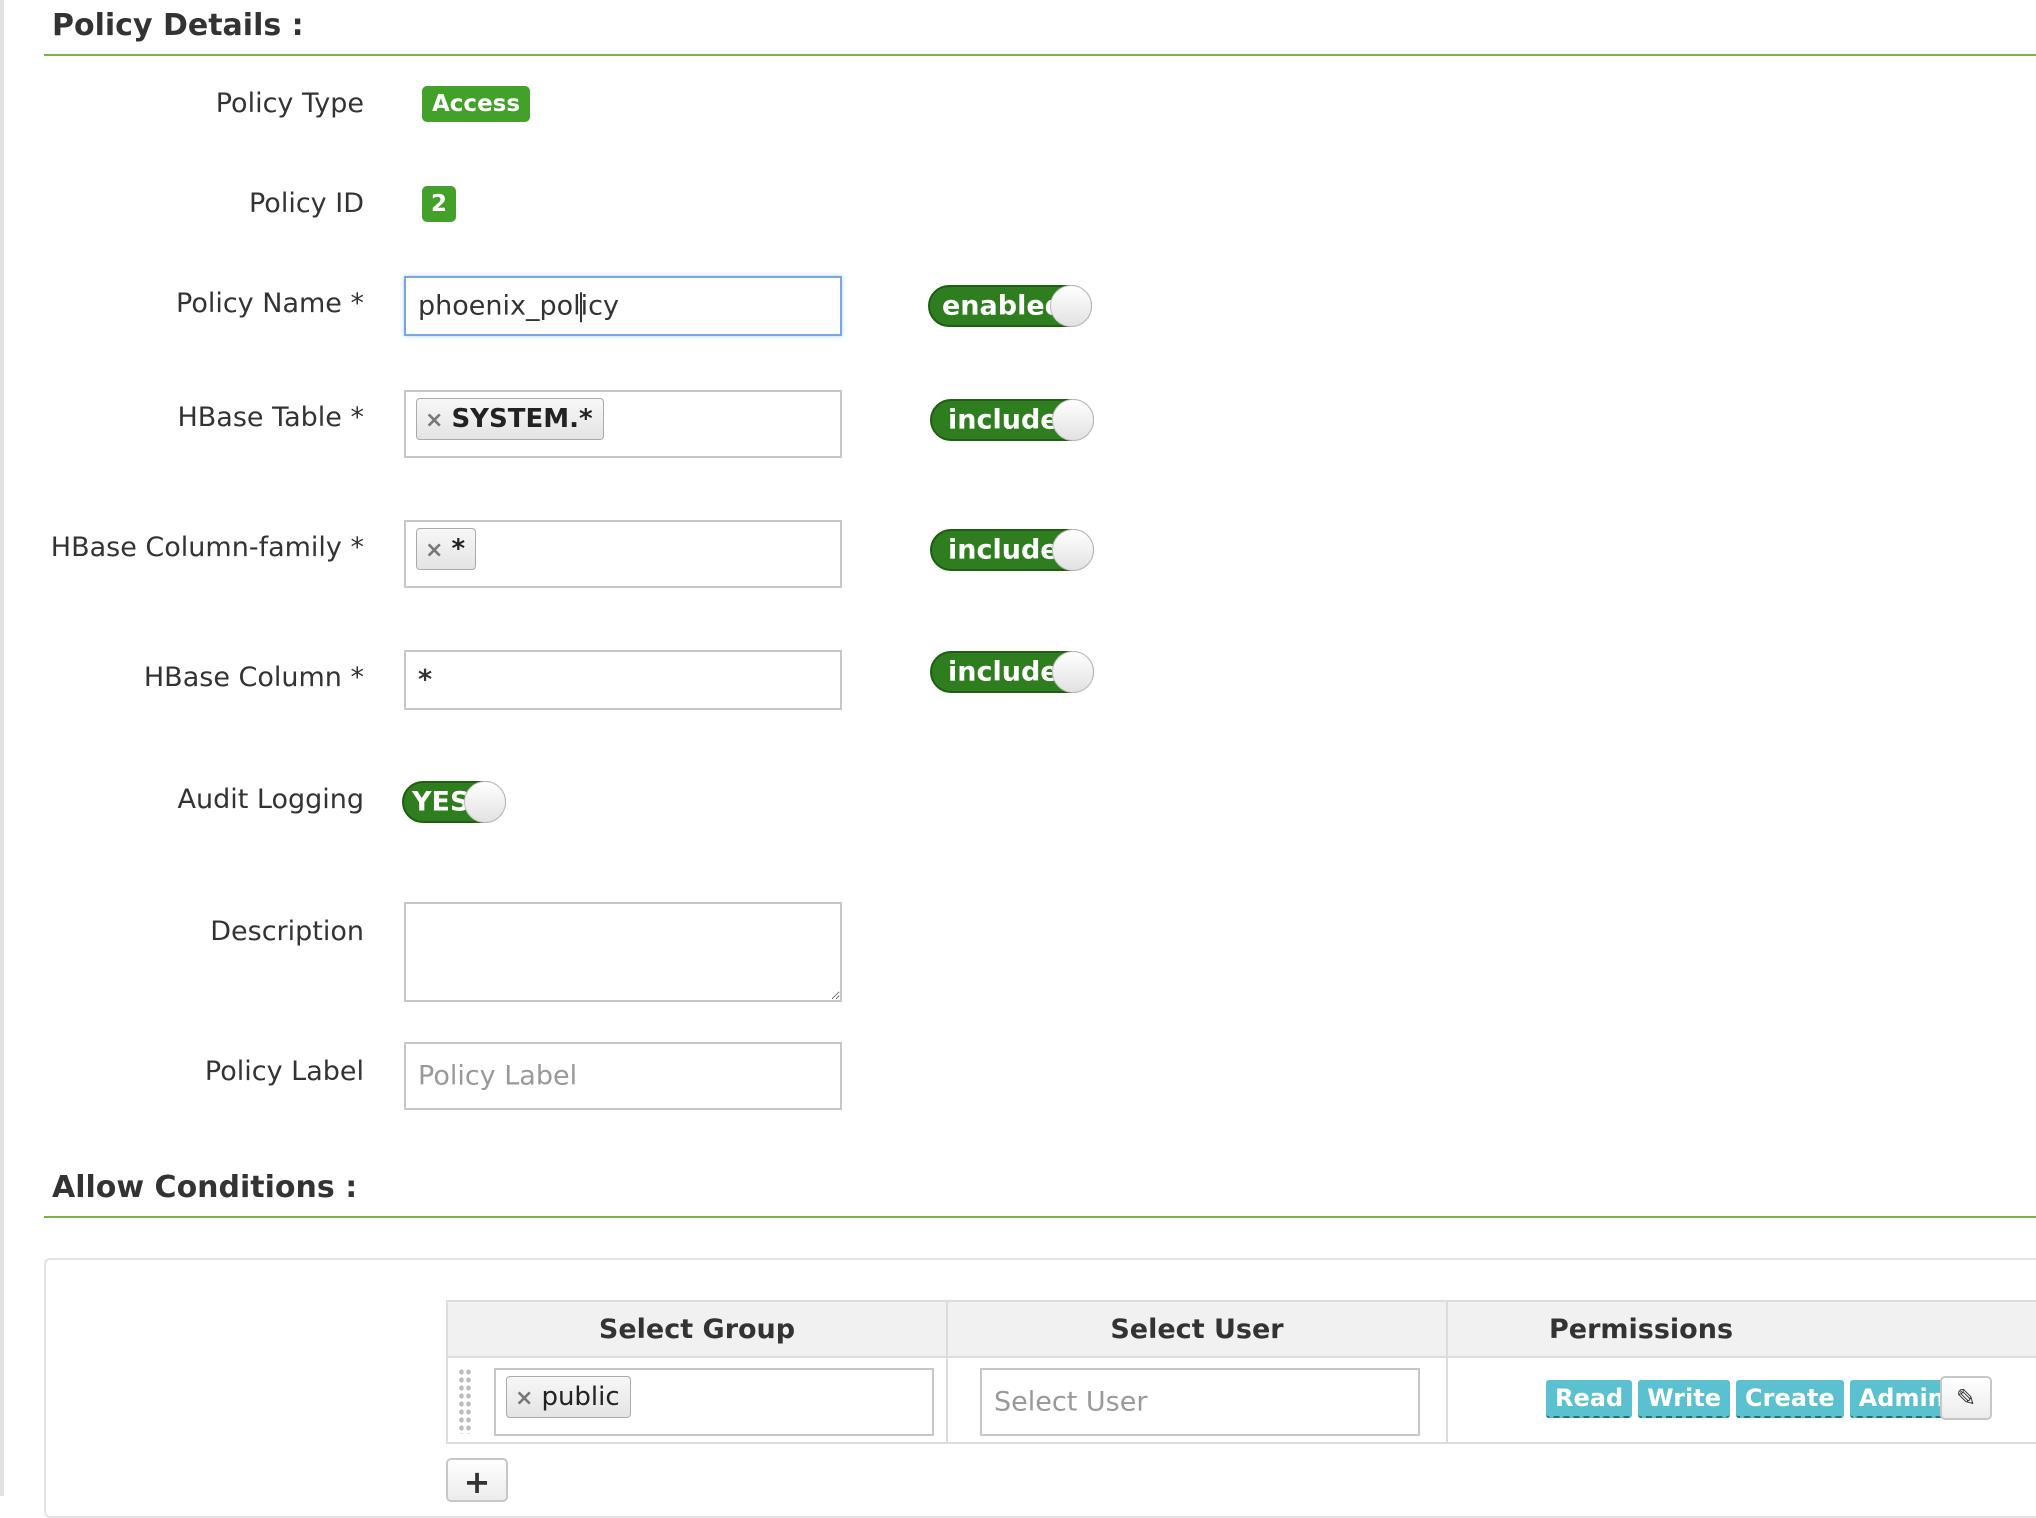  What do you see at coordinates (1003, 672) in the screenshot?
I see `hbase-column-include-label: include` at bounding box center [1003, 672].